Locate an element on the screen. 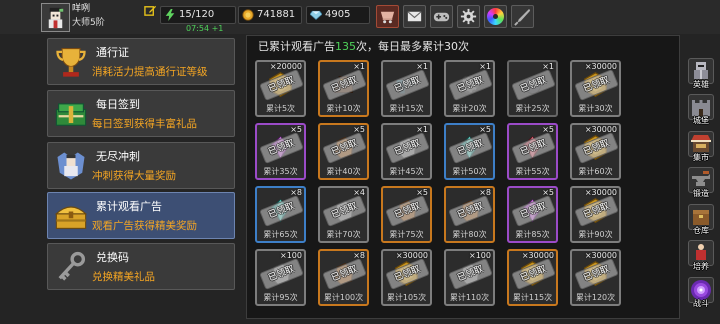 The height and width of the screenshot is (324, 720). gear-icon is located at coordinates (468, 16).